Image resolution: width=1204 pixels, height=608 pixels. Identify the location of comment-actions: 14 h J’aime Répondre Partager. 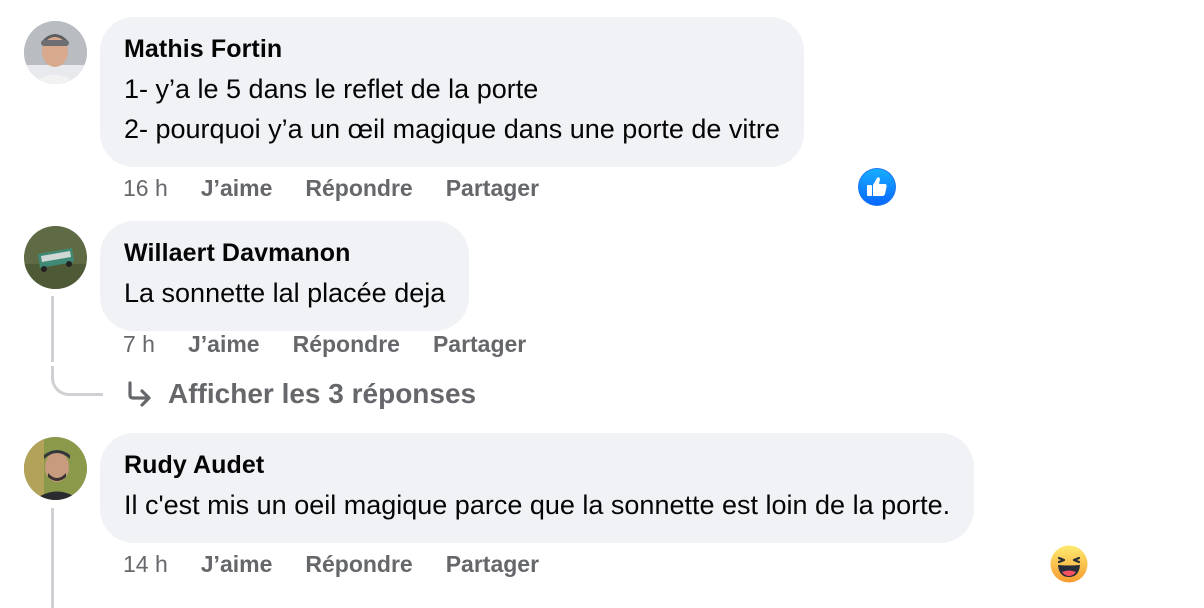
(347, 564).